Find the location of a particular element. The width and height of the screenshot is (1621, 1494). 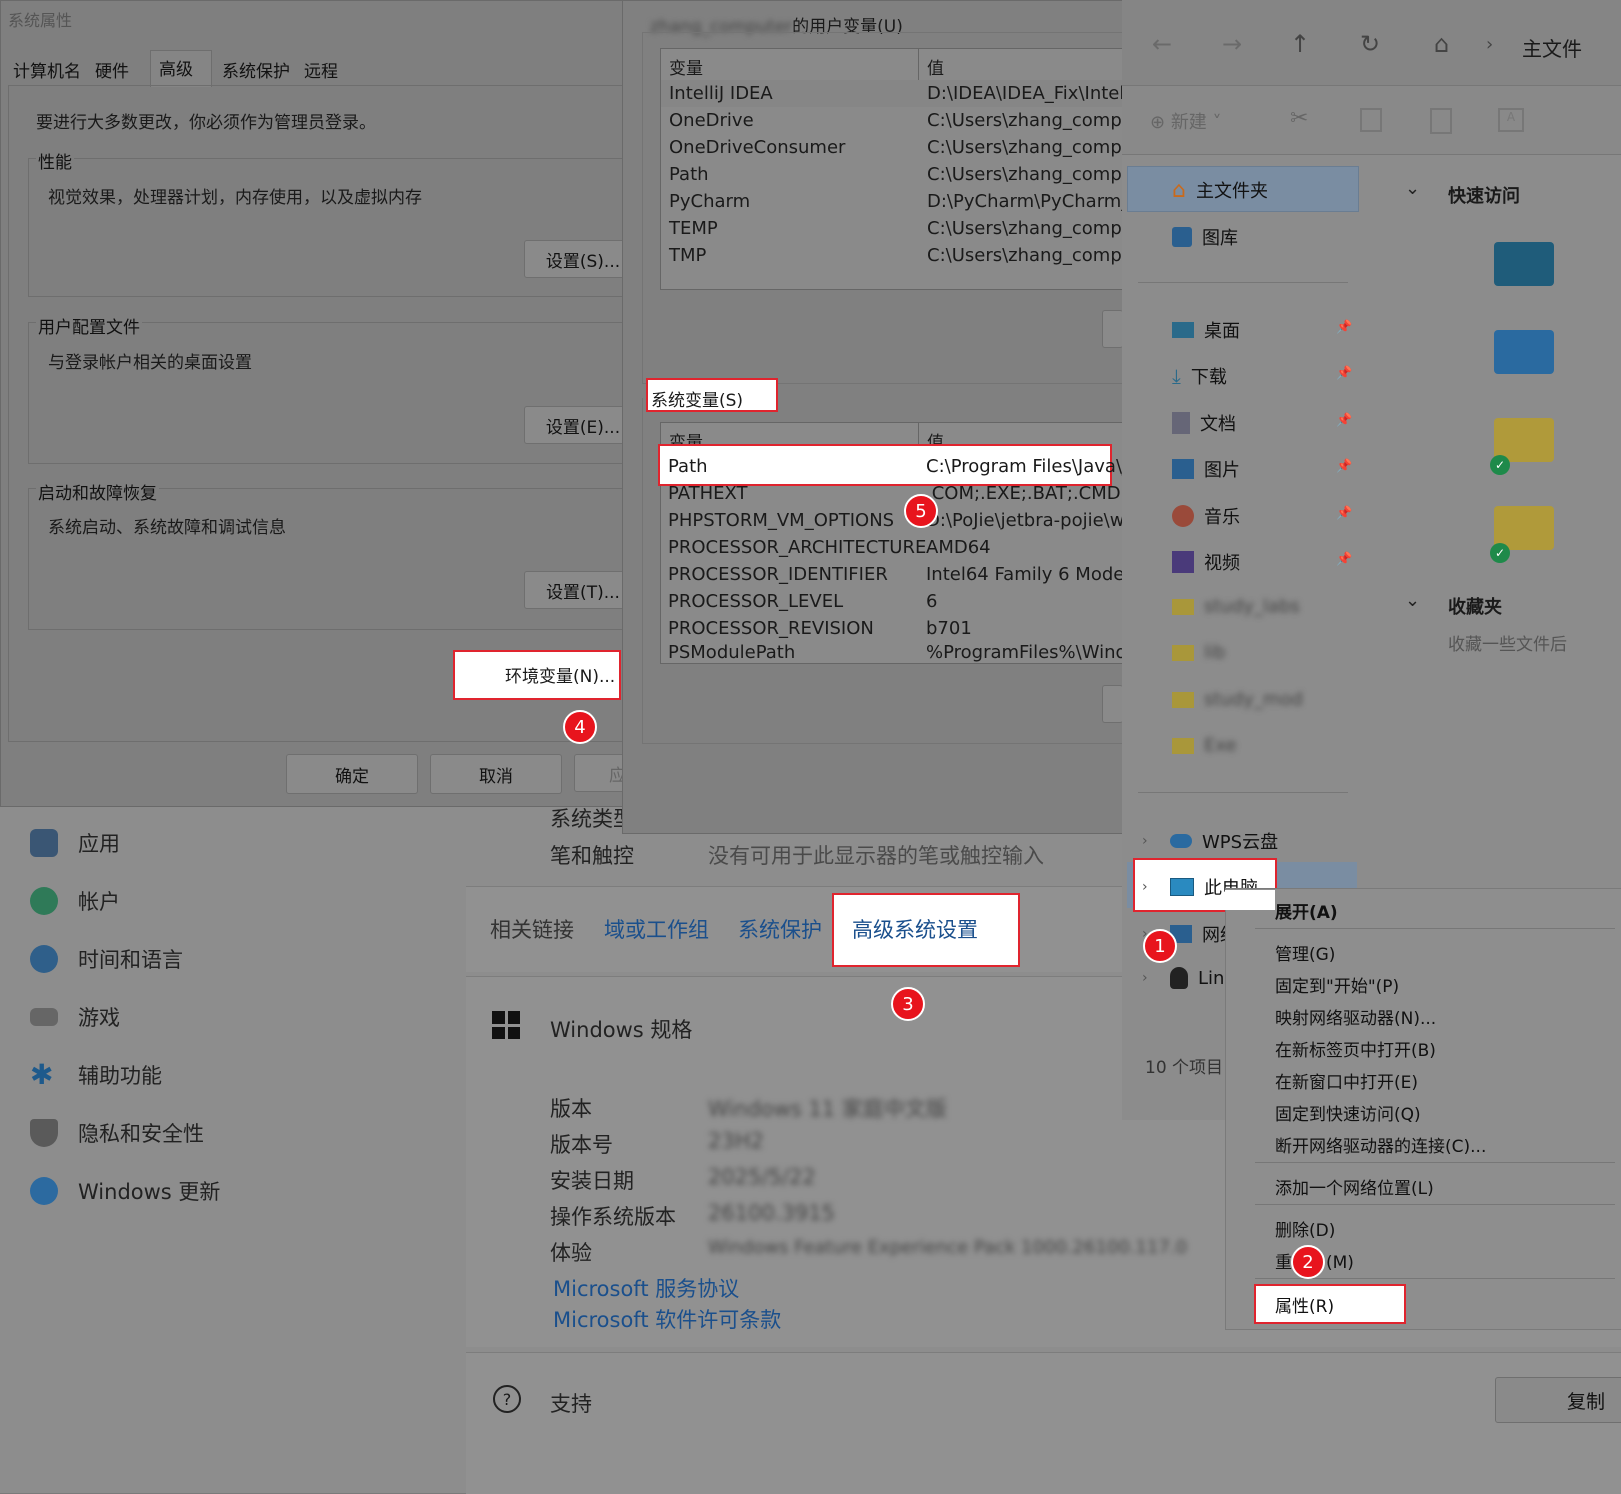

nav-time-language: 时间和语言 is located at coordinates (106, 959).